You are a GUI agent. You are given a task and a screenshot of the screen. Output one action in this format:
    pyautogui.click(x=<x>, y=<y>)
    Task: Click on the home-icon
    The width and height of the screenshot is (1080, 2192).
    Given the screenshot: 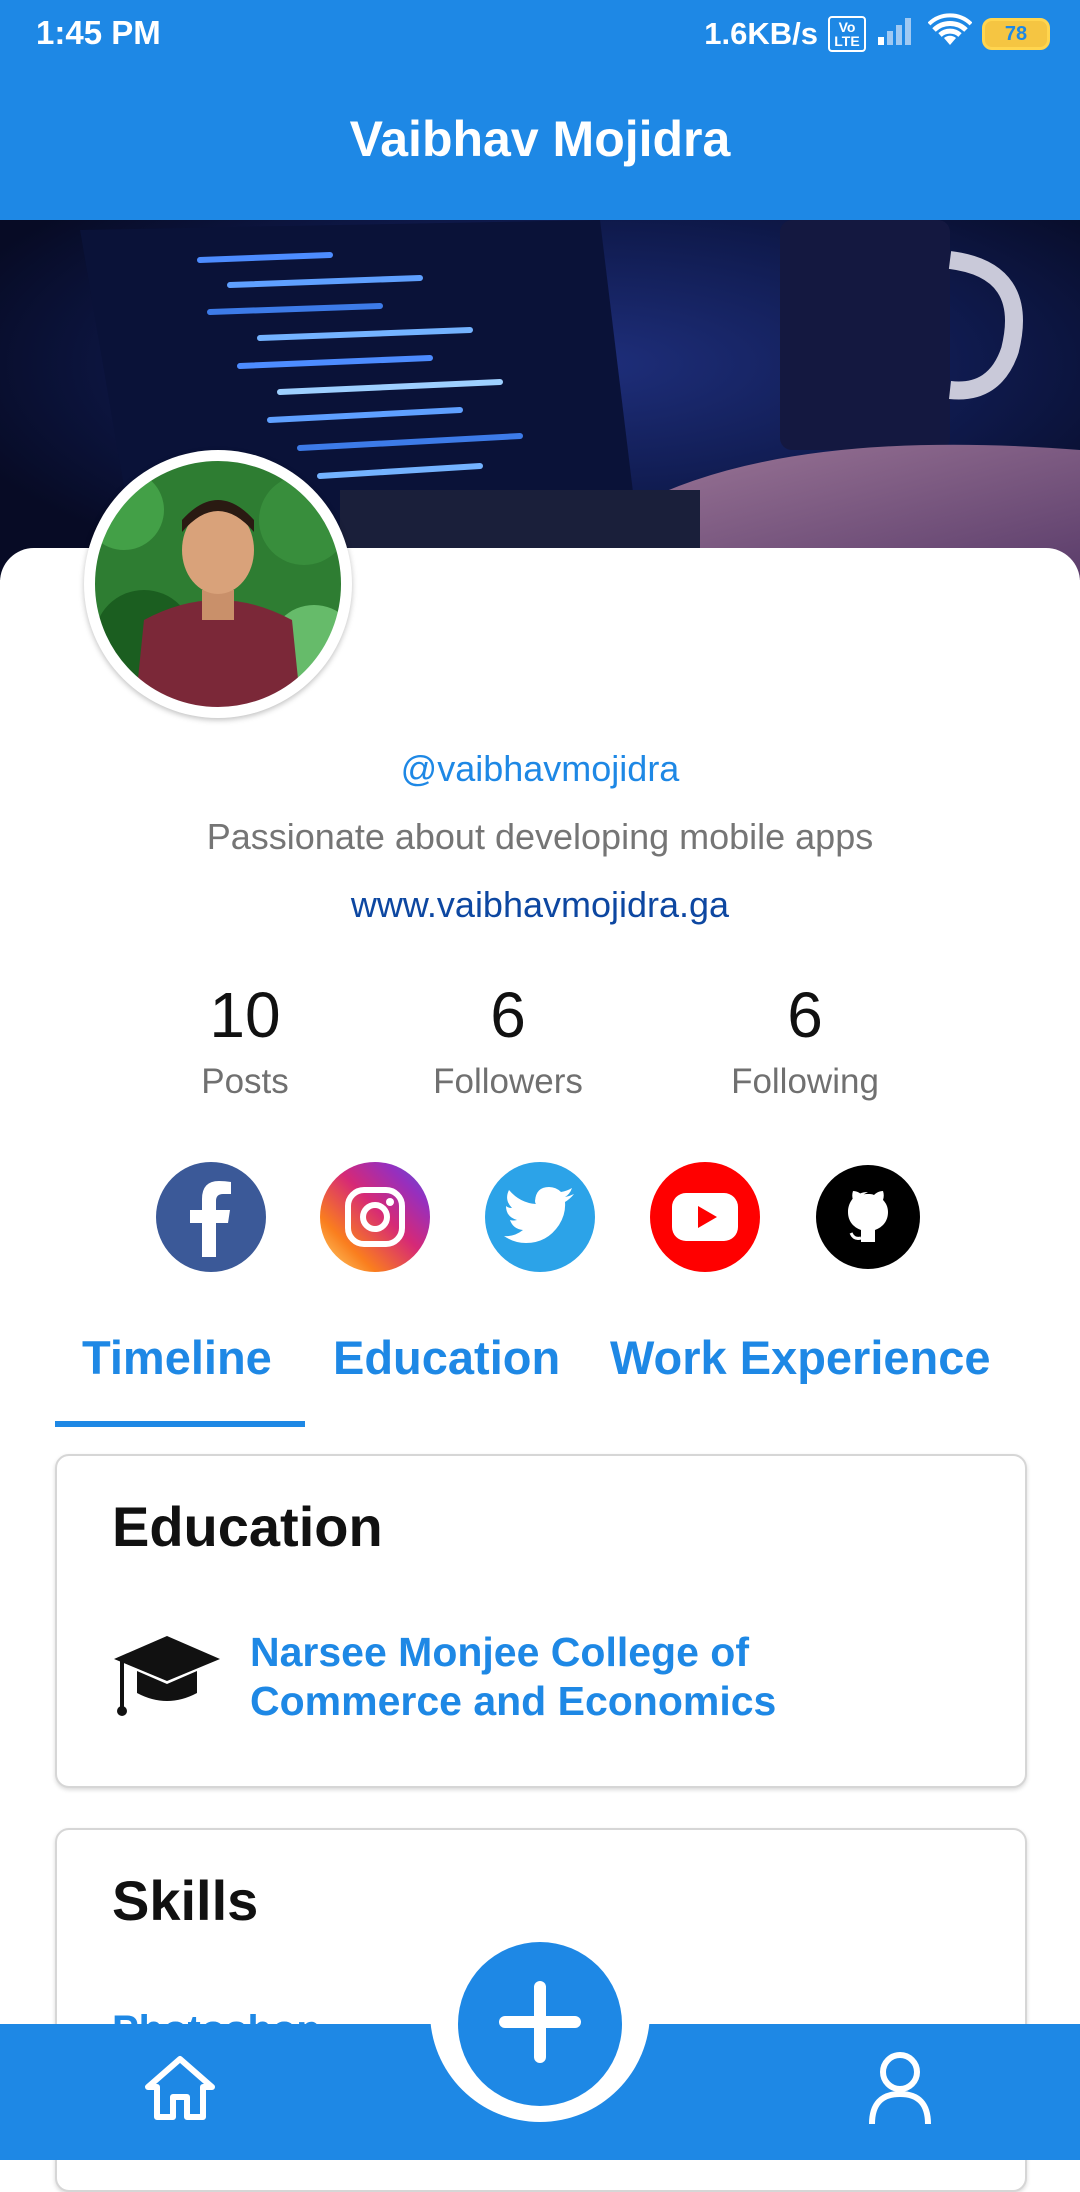 What is the action you would take?
    pyautogui.click(x=180, y=2090)
    